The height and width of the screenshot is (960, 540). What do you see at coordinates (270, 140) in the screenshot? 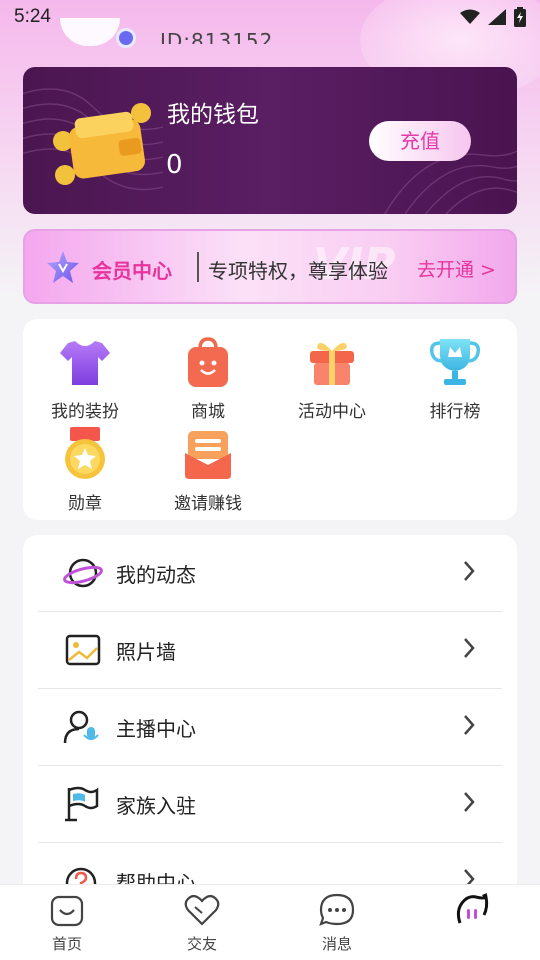
I see `wallet-card: 我的钱包 0 充值` at bounding box center [270, 140].